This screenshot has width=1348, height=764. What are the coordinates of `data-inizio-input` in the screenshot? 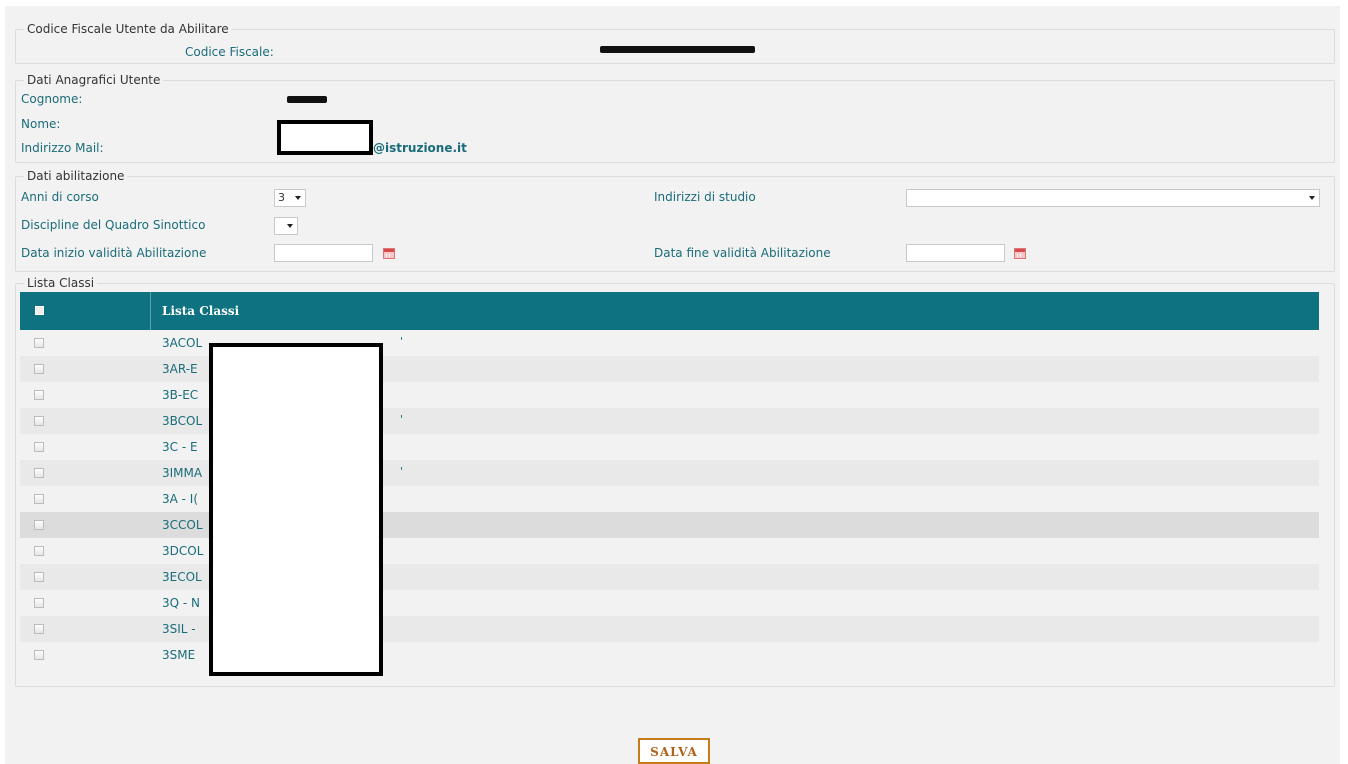 It's located at (323, 253).